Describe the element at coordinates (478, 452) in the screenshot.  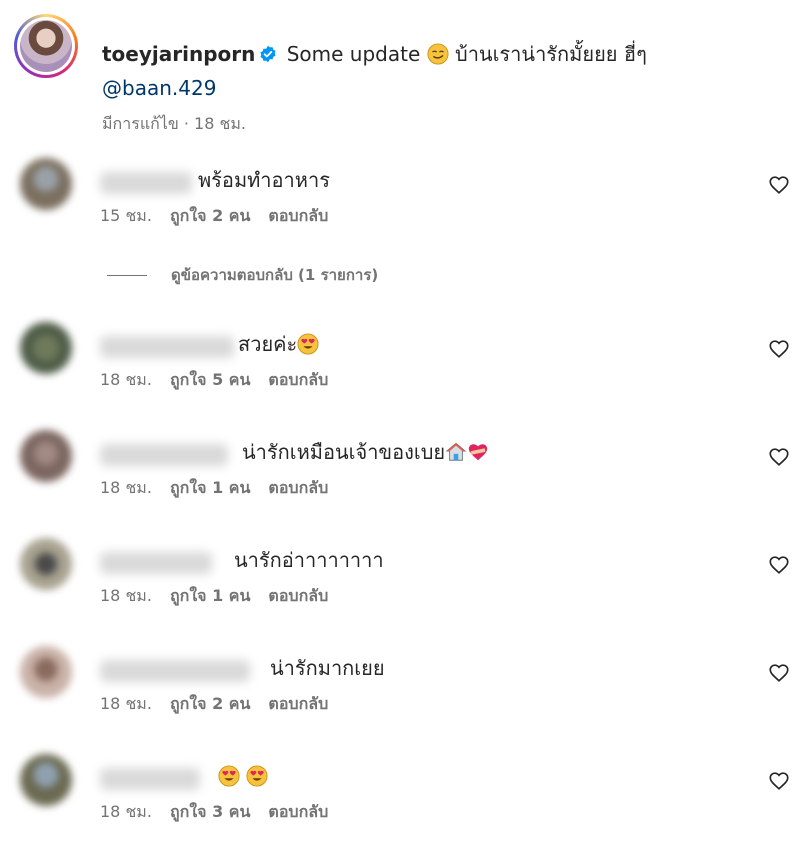
I see `mending-heart-emoji-icon` at that location.